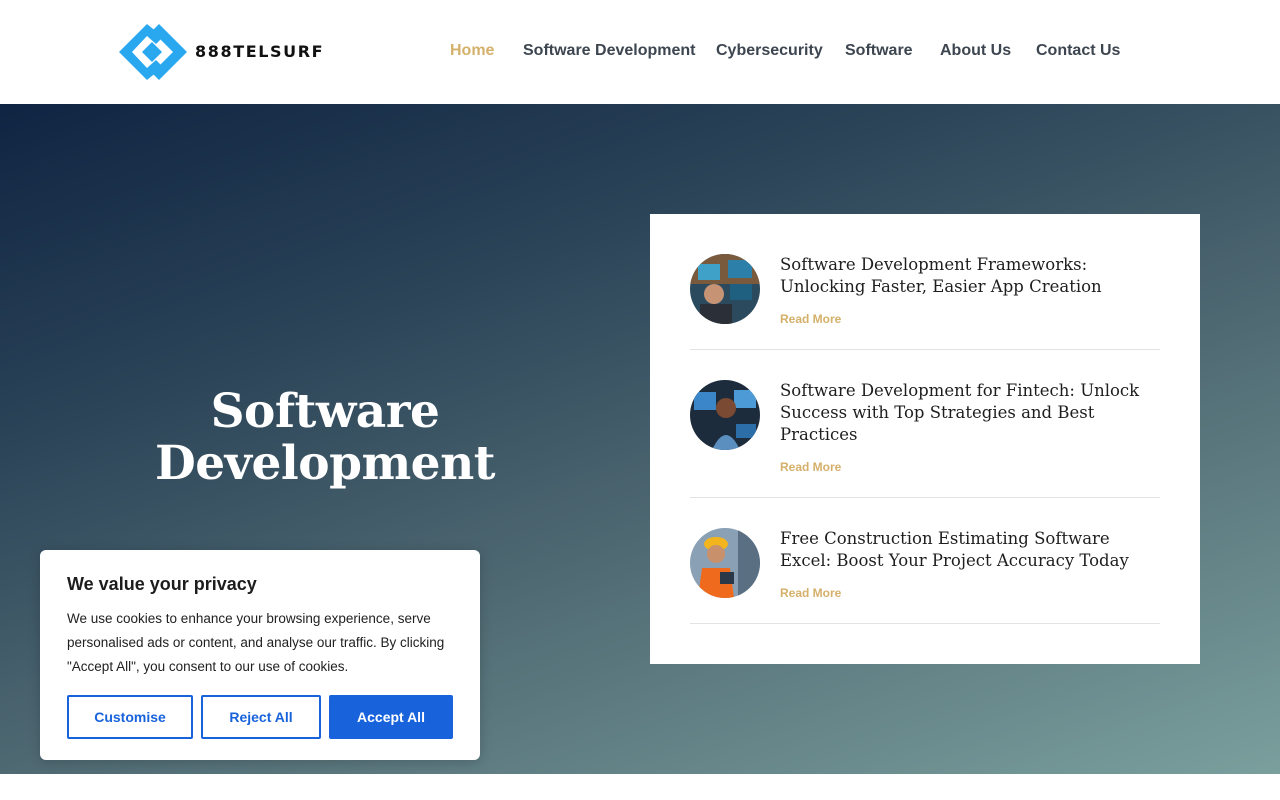 The width and height of the screenshot is (1280, 800). Describe the element at coordinates (130, 717) in the screenshot. I see `customise-button: Customise` at that location.